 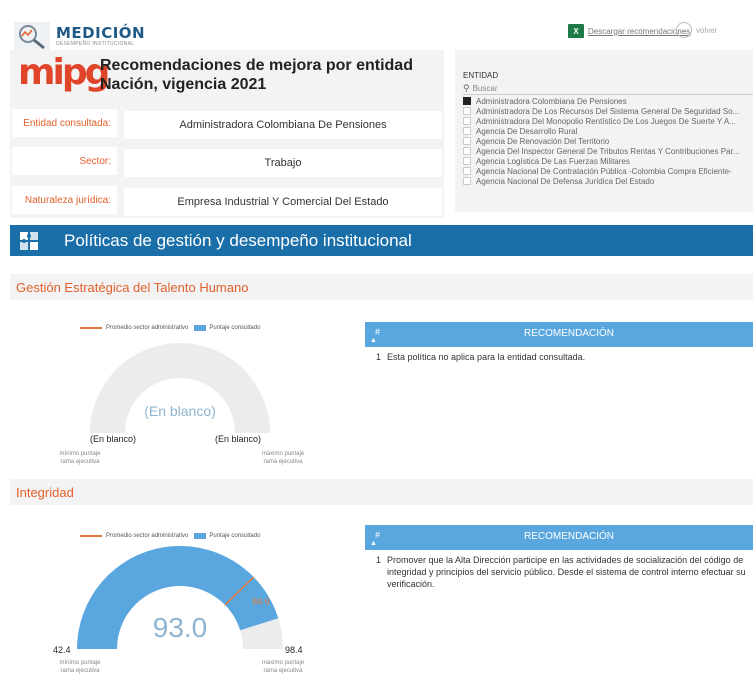 What do you see at coordinates (64, 123) in the screenshot?
I see `entity-label: Entidad consultada:` at bounding box center [64, 123].